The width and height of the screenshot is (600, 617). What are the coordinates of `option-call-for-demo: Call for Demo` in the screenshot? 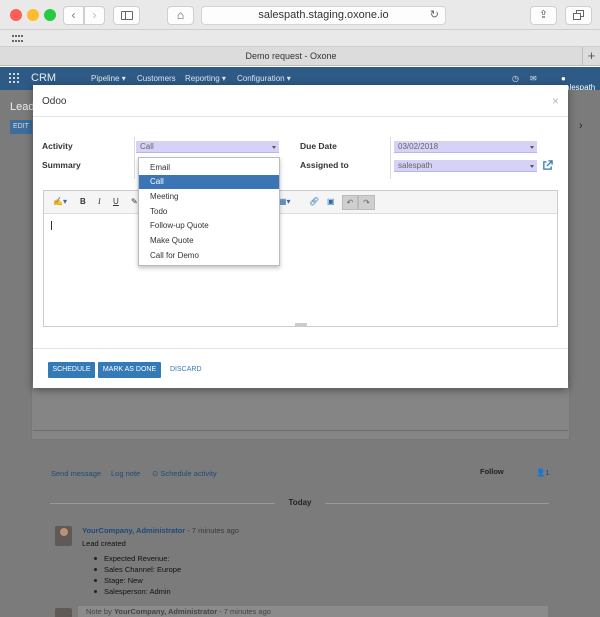 It's located at (209, 256).